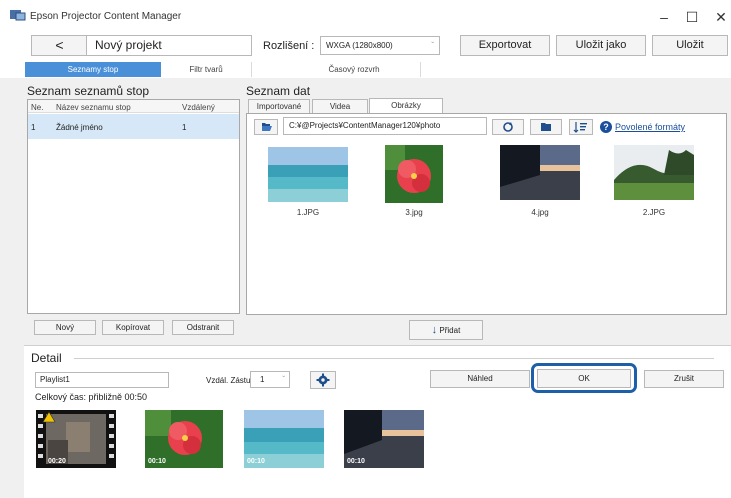 This screenshot has height=498, width=731. Describe the element at coordinates (93, 69) in the screenshot. I see `tab-playlists: Seznamy stop` at that location.